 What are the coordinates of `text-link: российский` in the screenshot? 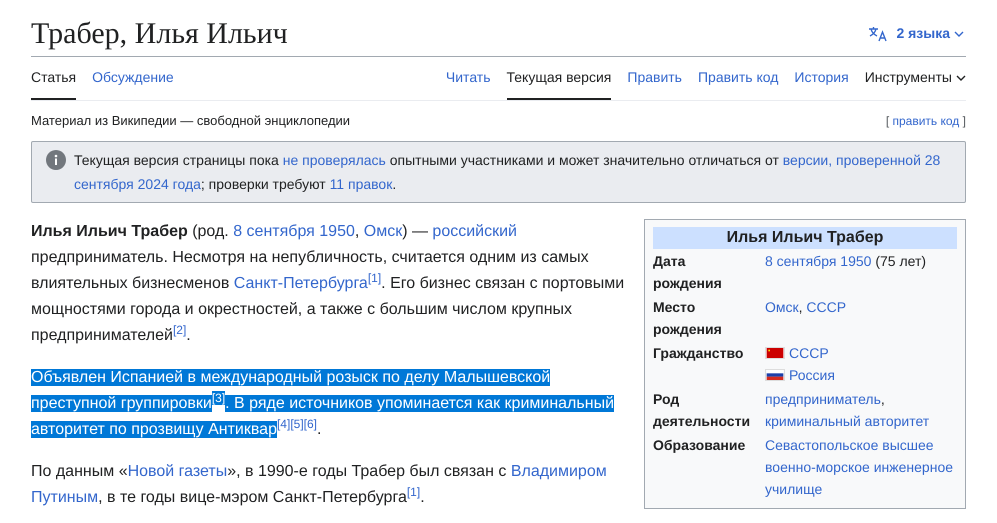 It's located at (474, 231).